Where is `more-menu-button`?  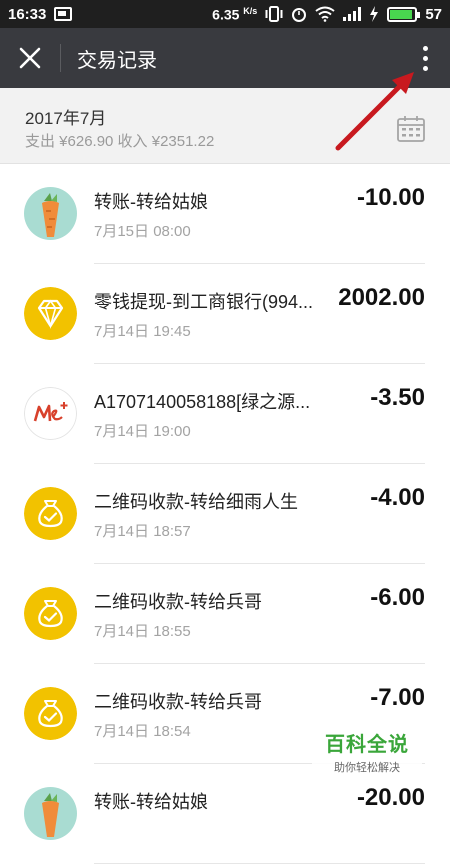
more-menu-button is located at coordinates (425, 58).